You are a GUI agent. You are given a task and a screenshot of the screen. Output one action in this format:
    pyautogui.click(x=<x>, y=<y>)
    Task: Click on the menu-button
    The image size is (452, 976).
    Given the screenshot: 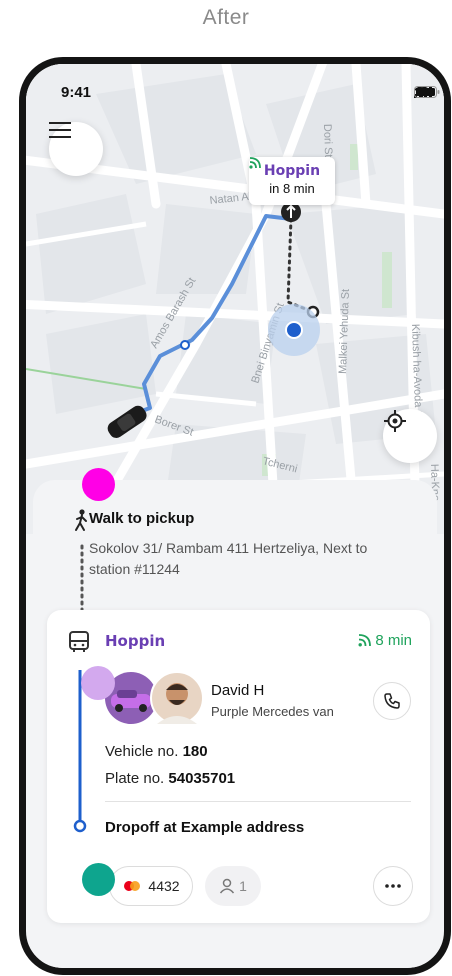 What is the action you would take?
    pyautogui.click(x=76, y=149)
    